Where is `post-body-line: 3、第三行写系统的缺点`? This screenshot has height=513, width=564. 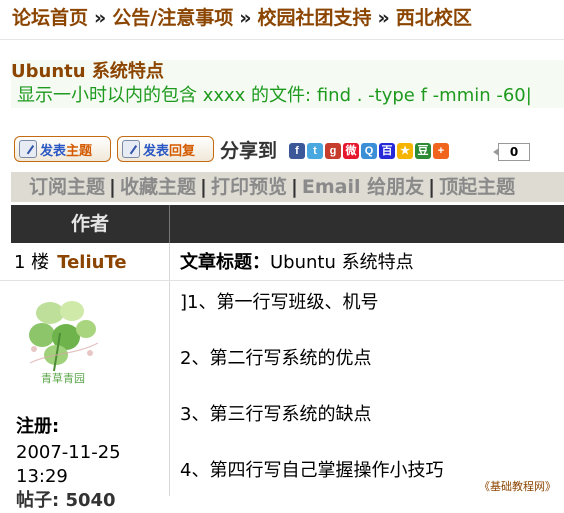 post-body-line: 3、第三行写系统的缺点 is located at coordinates (276, 414).